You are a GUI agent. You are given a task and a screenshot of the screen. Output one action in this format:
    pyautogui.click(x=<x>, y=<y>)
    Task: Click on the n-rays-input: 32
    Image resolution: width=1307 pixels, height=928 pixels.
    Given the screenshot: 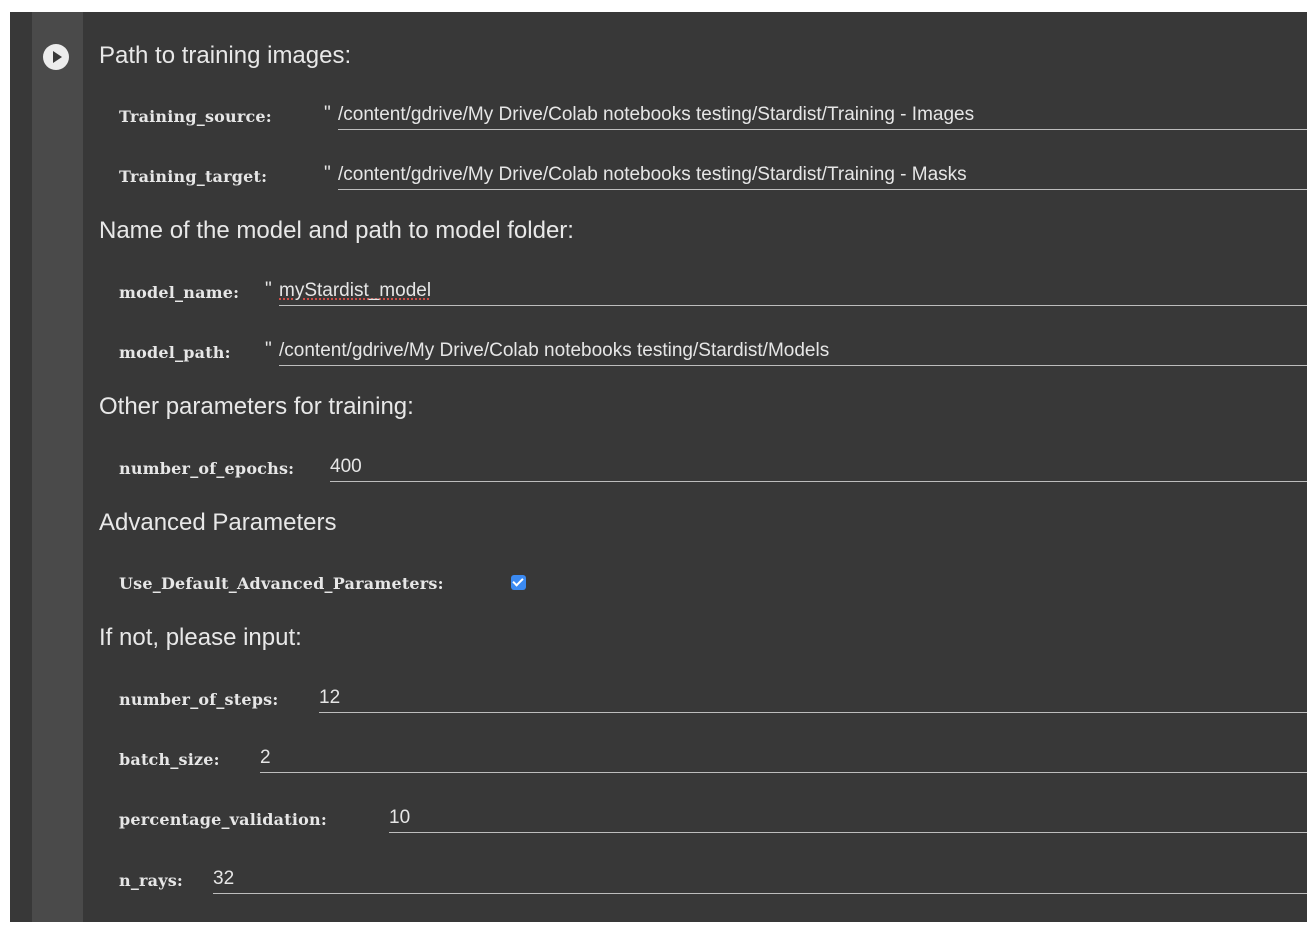 What is the action you would take?
    pyautogui.click(x=760, y=879)
    